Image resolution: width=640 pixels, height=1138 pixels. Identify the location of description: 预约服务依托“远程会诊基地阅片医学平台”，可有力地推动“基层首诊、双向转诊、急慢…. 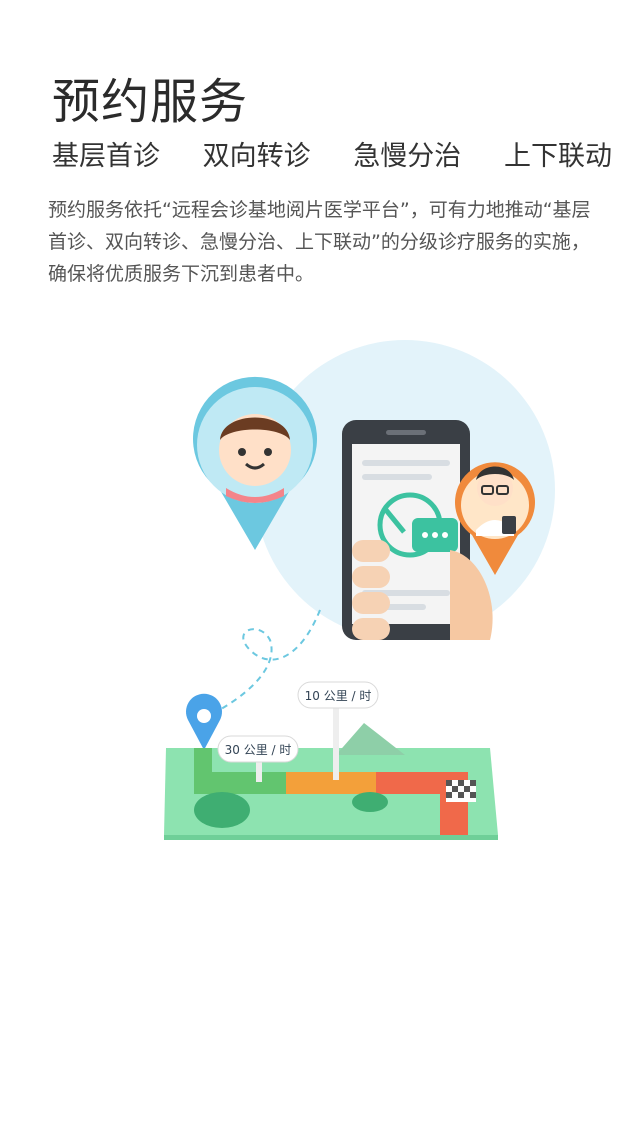
(319, 242).